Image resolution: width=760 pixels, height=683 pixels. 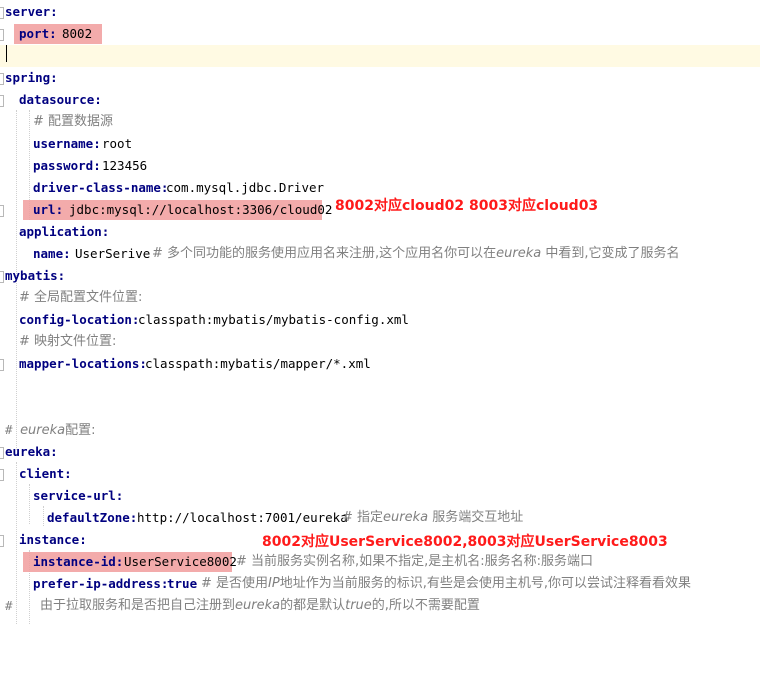 I want to click on yaml-key: config-location:, so click(x=79, y=319).